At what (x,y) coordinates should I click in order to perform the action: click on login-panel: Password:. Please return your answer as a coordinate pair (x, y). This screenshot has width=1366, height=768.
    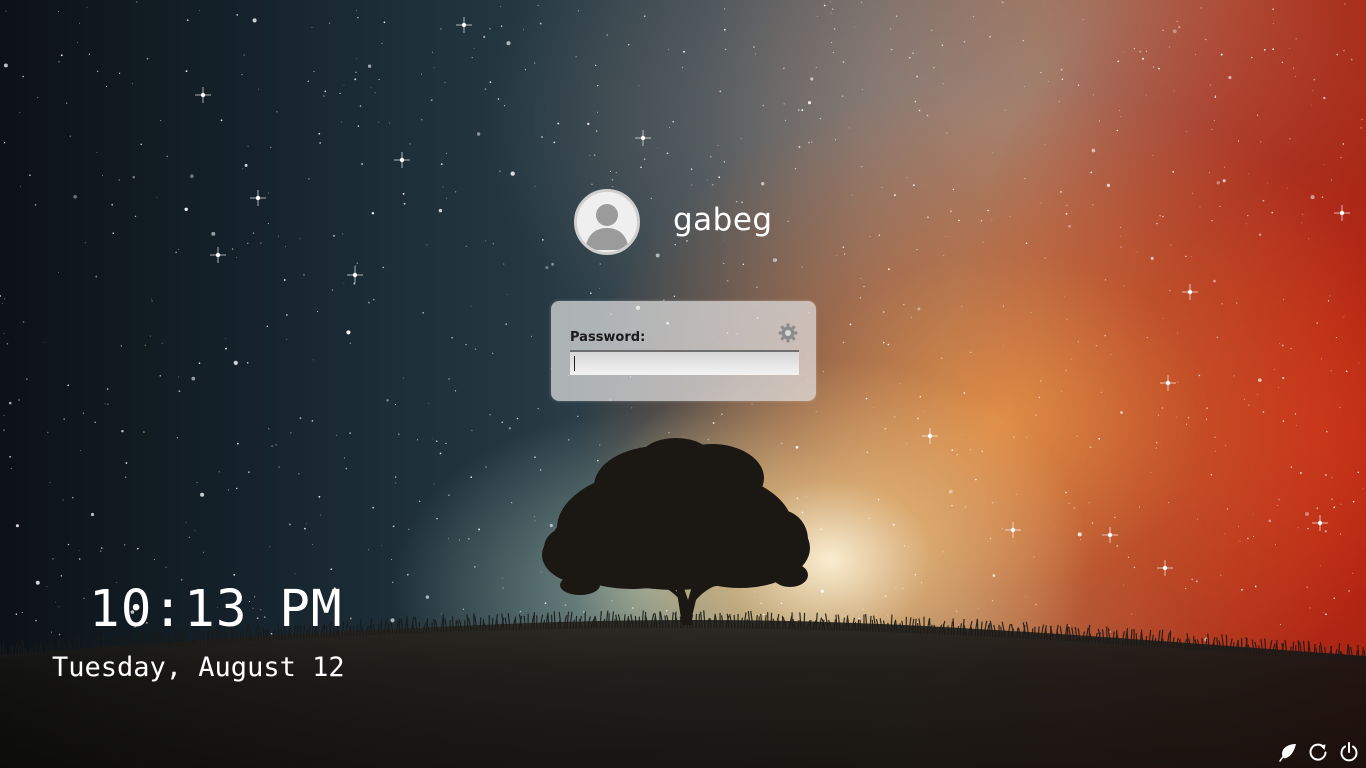
    Looking at the image, I should click on (683, 351).